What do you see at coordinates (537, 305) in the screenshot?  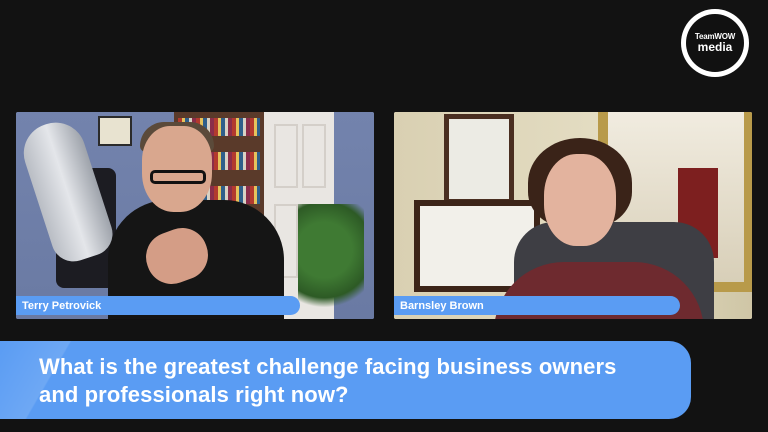 I see `participant-name-tag: Barnsley Brown` at bounding box center [537, 305].